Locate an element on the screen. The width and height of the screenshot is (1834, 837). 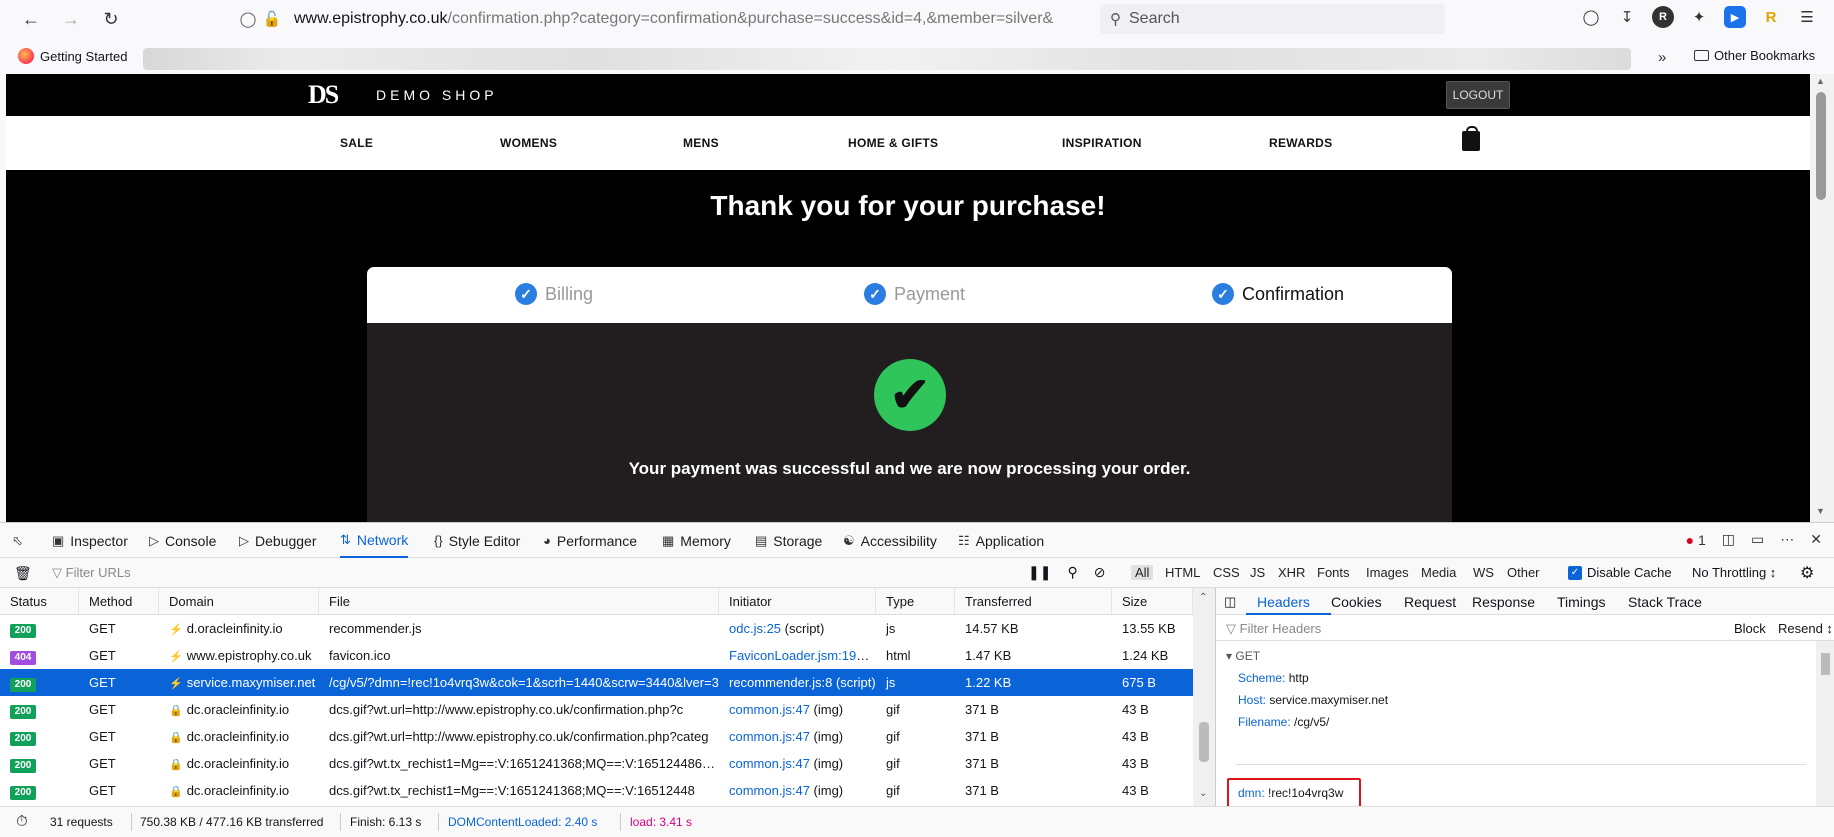
more-options-icon: ⋯ is located at coordinates (1787, 539).